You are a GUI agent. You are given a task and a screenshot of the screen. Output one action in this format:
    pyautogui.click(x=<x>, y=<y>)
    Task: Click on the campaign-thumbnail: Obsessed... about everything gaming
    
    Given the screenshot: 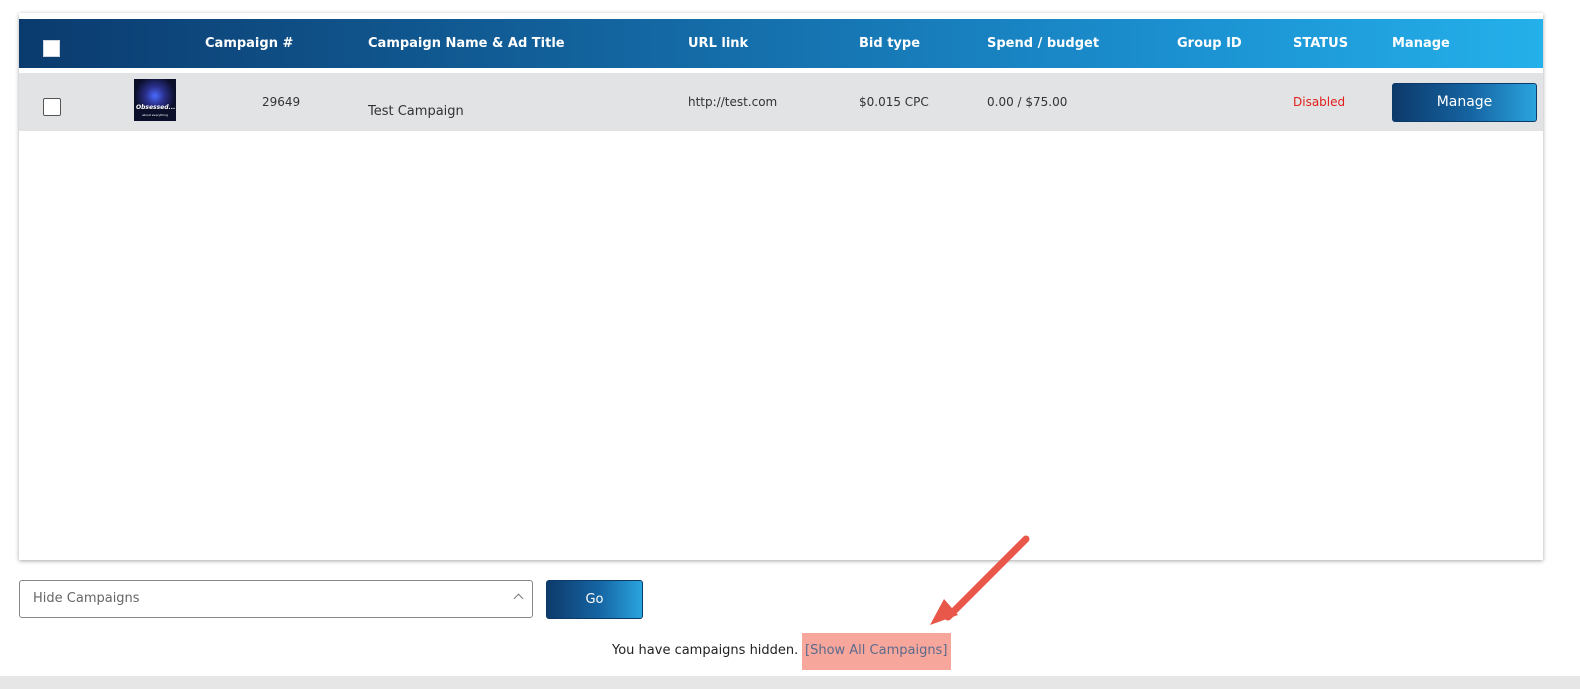 What is the action you would take?
    pyautogui.click(x=155, y=100)
    